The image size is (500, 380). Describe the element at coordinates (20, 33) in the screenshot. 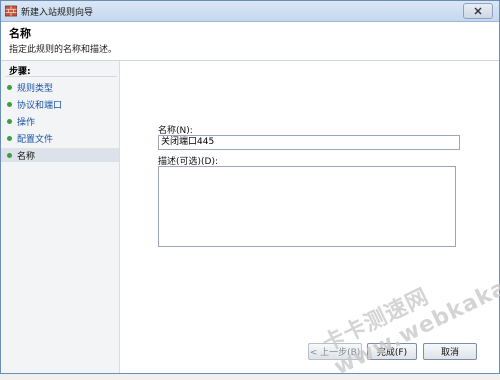

I see `page-title: 名称` at that location.